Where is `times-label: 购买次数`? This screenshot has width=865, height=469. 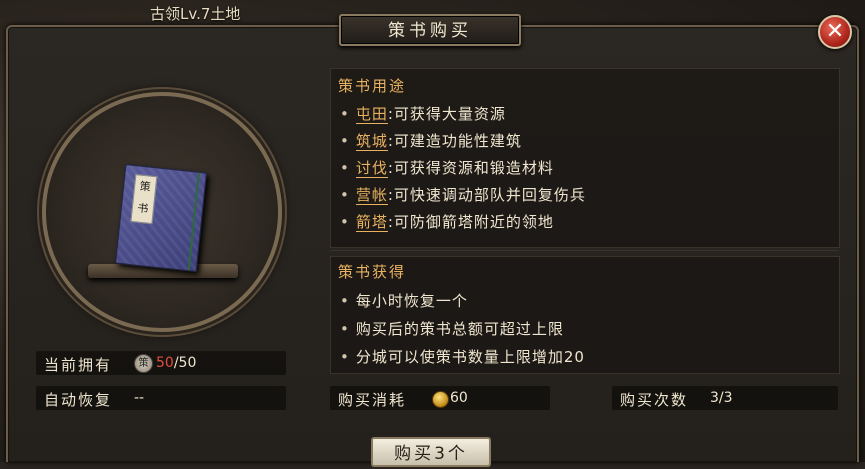
times-label: 购买次数 is located at coordinates (654, 400).